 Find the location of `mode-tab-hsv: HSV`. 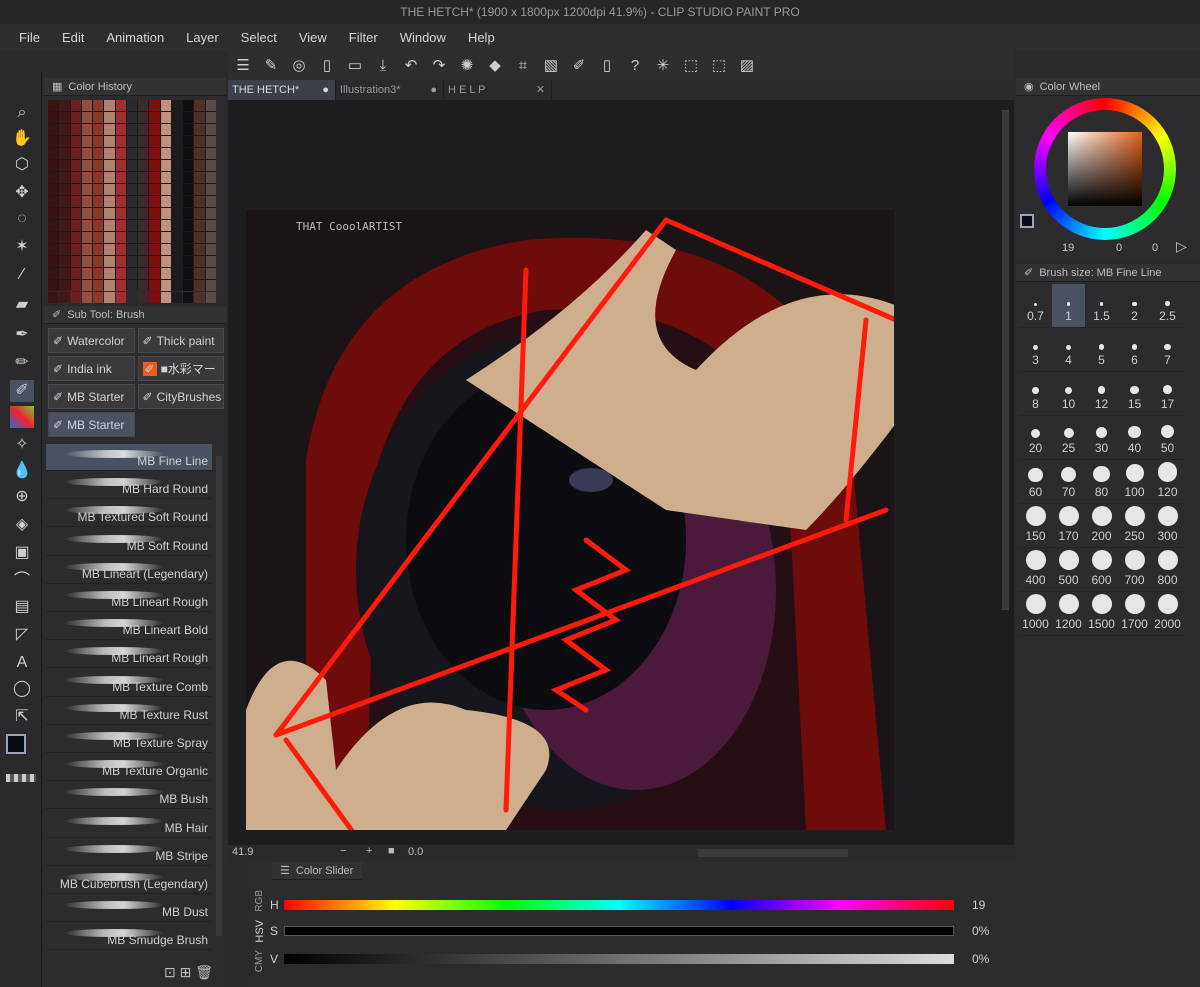

mode-tab-hsv: HSV is located at coordinates (260, 931).